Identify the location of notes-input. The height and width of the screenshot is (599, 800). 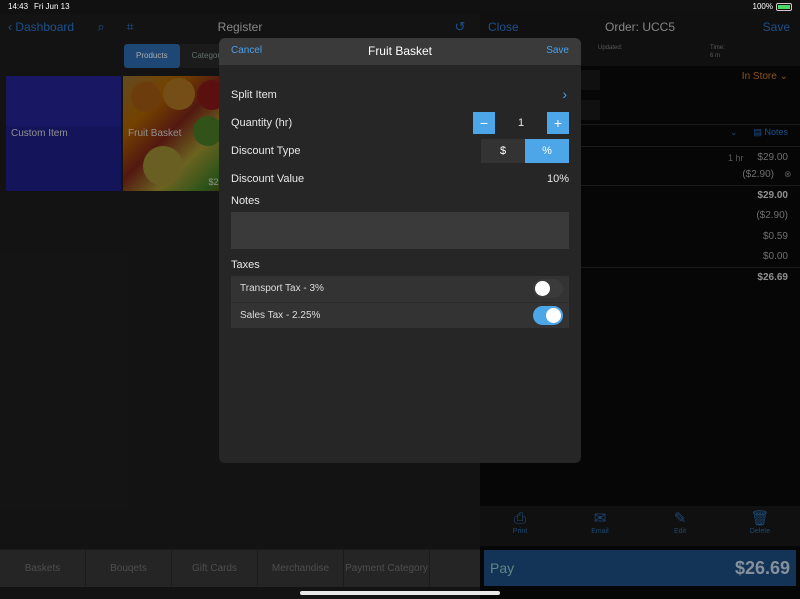
(400, 230).